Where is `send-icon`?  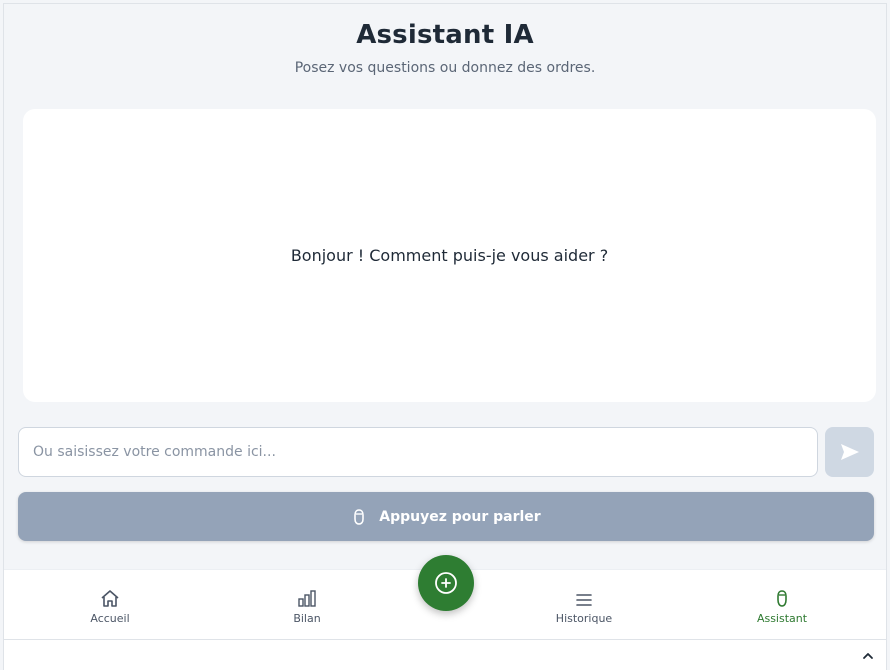 send-icon is located at coordinates (849, 452).